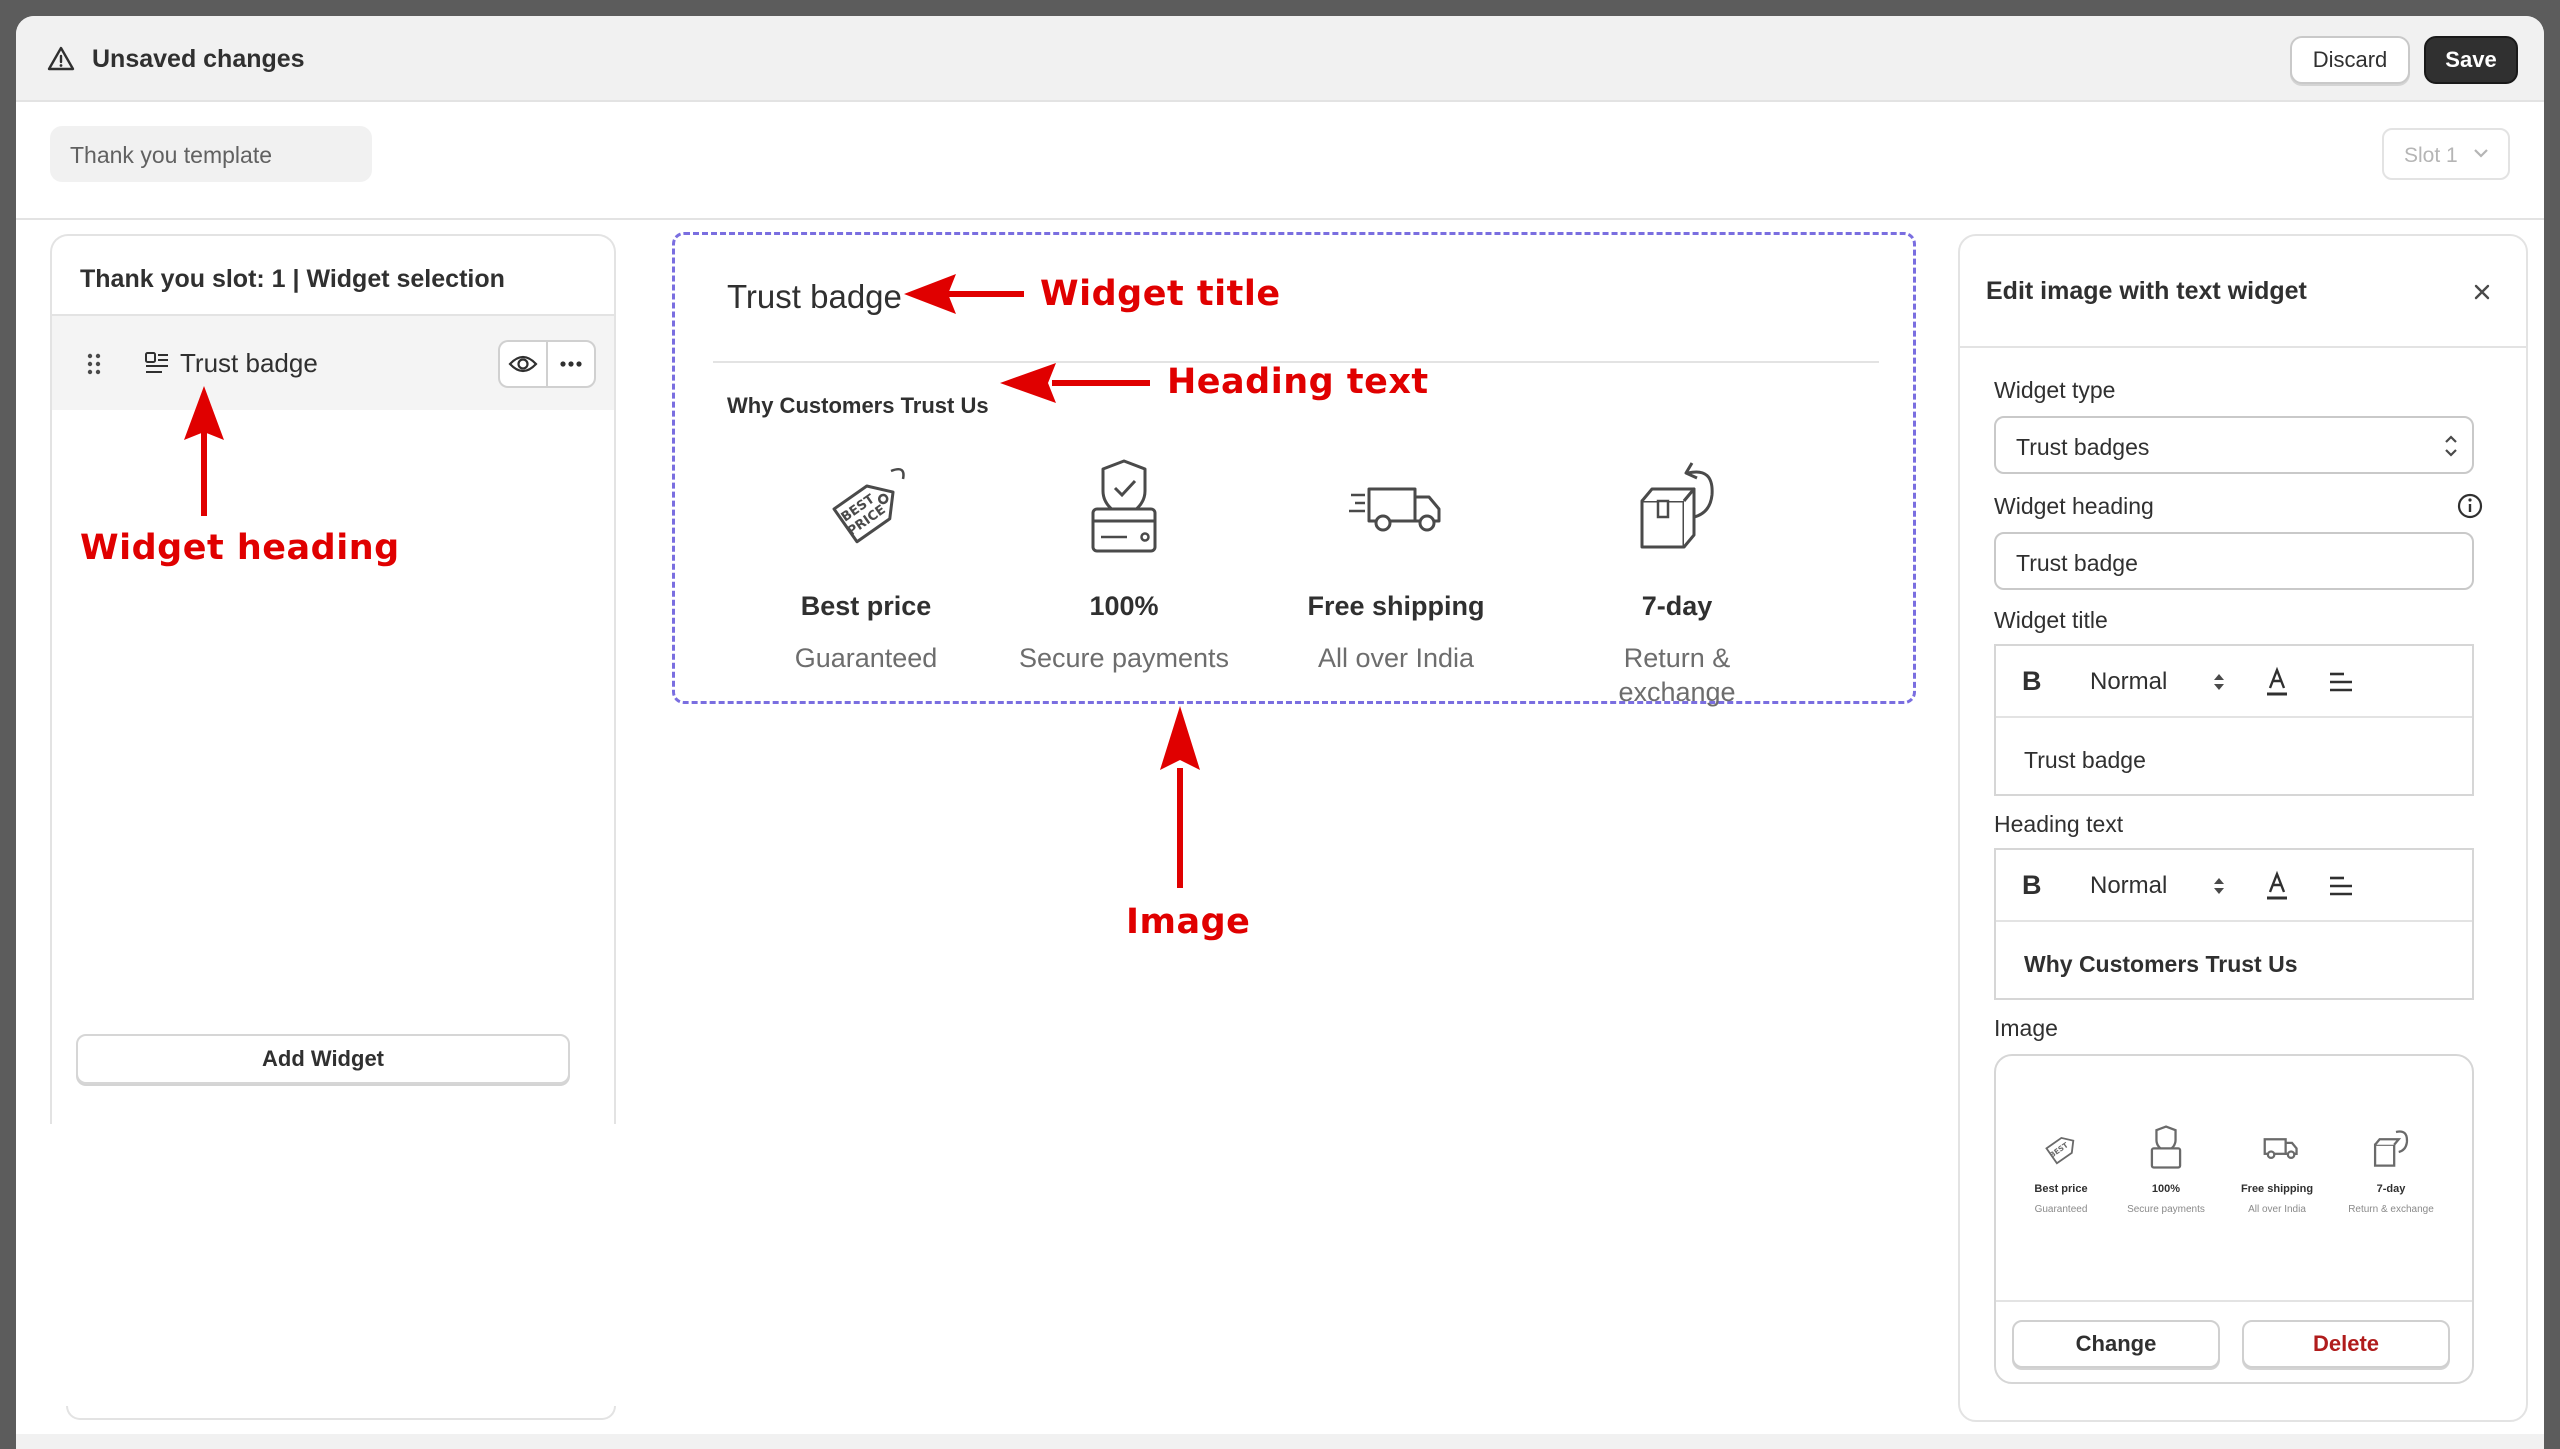  Describe the element at coordinates (2059, 824) in the screenshot. I see `heading-text-label: Heading text` at that location.